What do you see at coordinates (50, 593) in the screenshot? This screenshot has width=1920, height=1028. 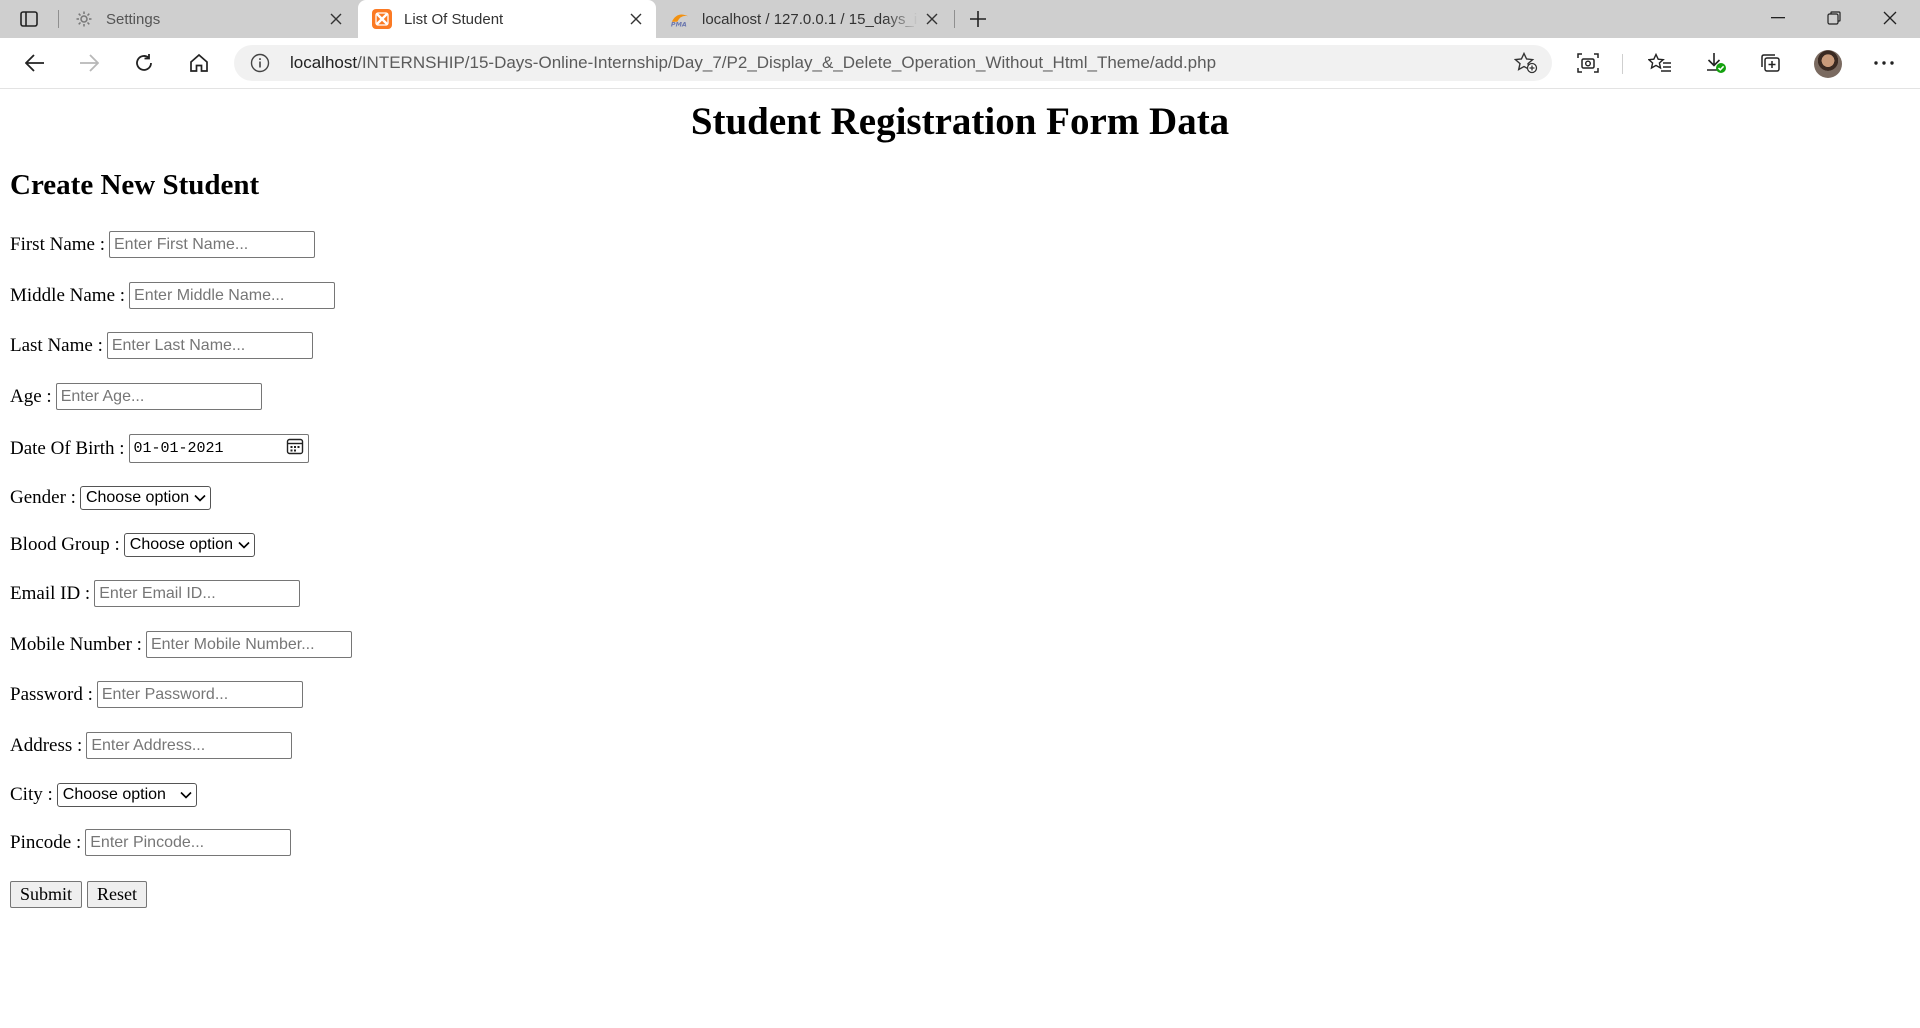 I see `email-label: Email ID :` at bounding box center [50, 593].